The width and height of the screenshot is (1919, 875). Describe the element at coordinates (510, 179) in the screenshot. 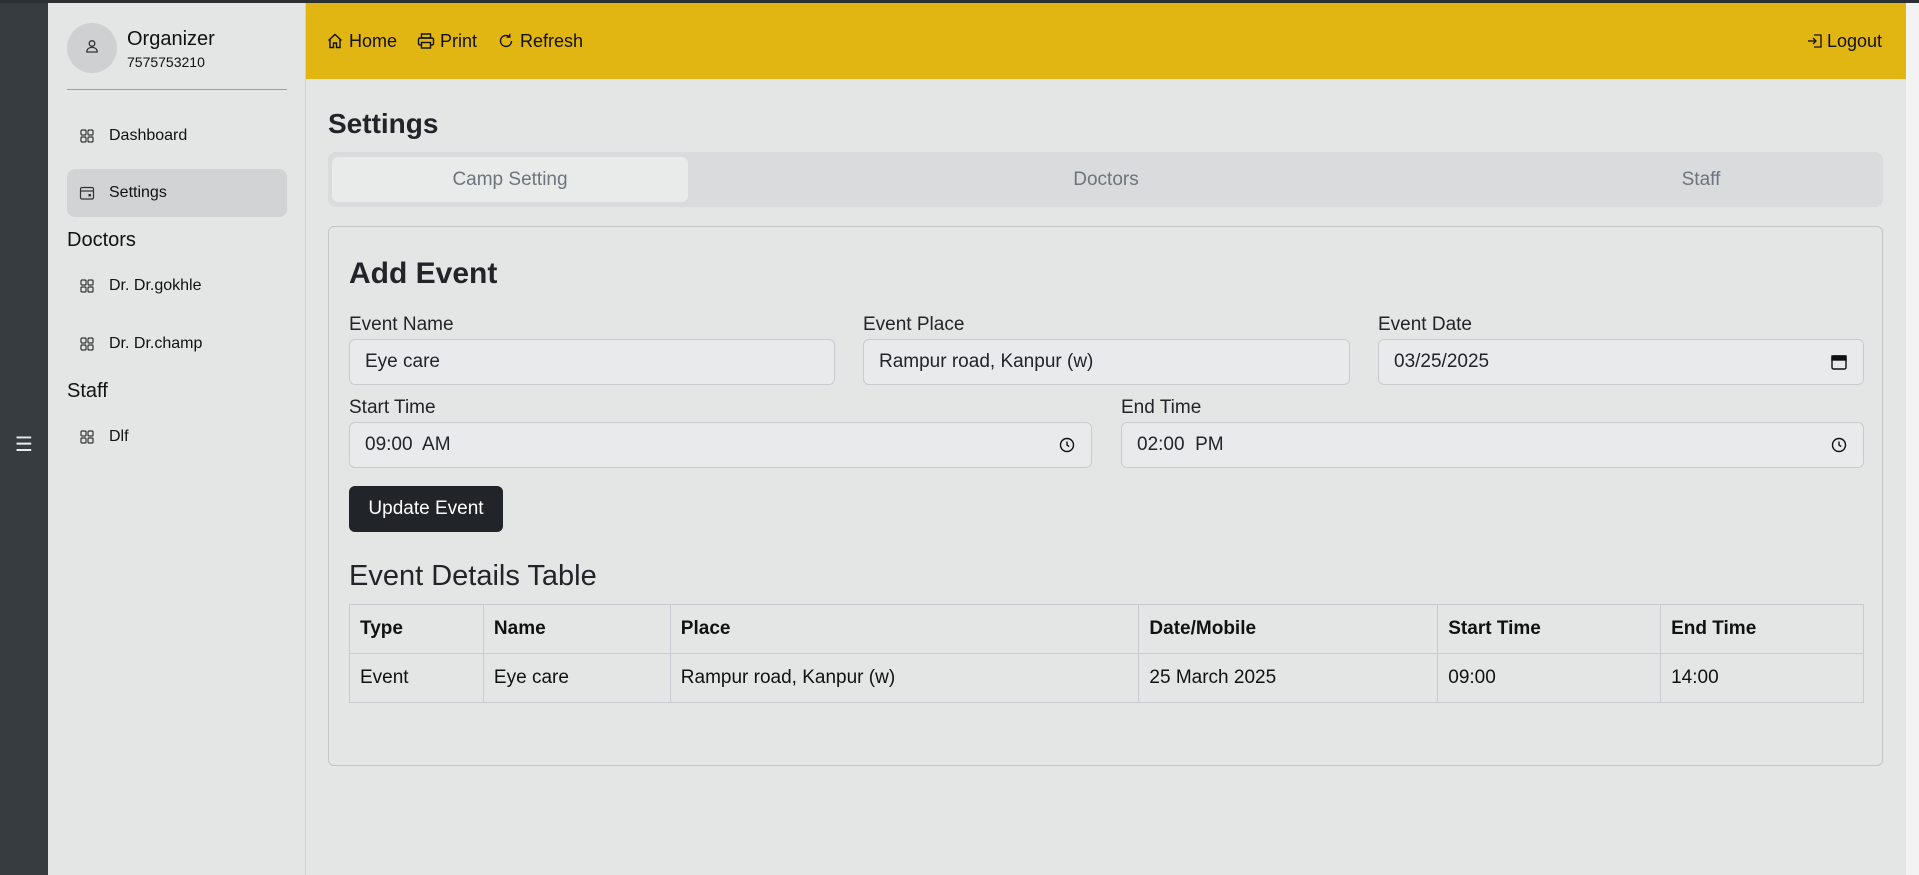

I see `tab-camp-setting: Camp Setting` at that location.